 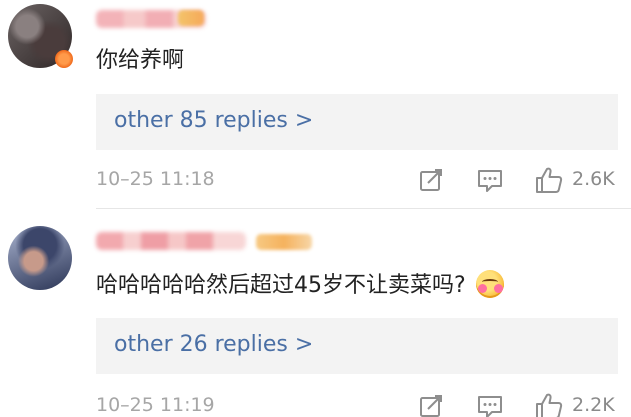 I want to click on comment-text: 你给养啊, so click(x=140, y=60).